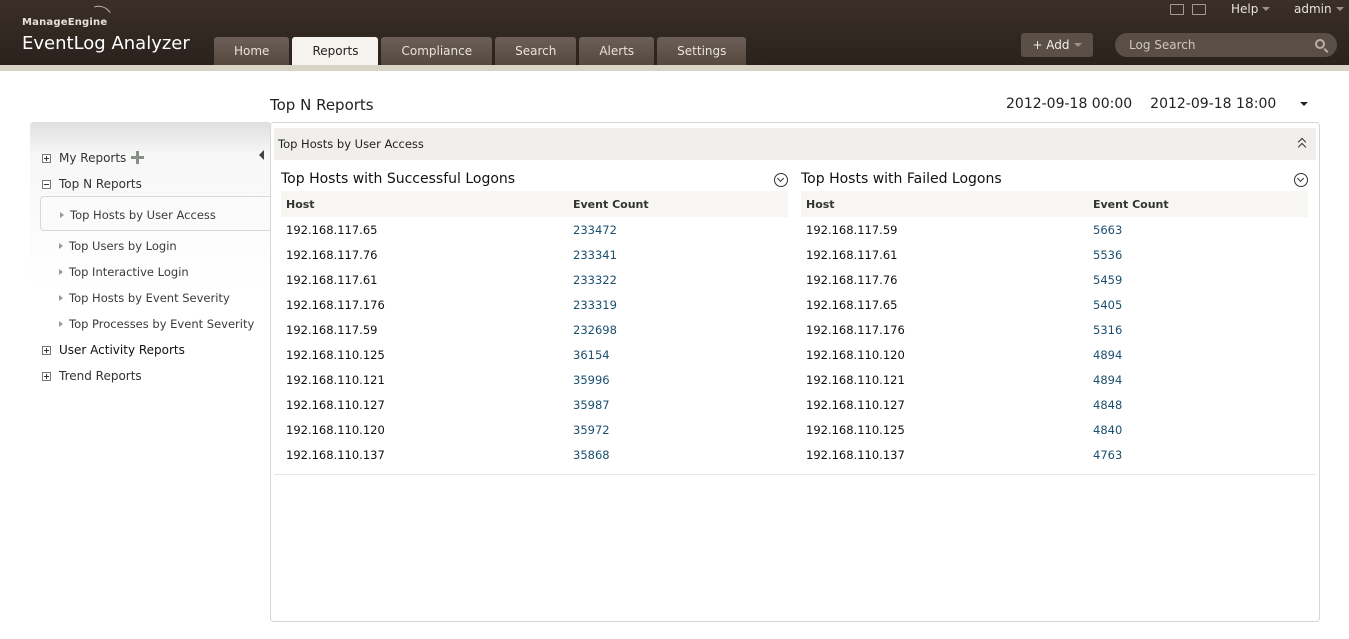  I want to click on sidebar-item-top-n-reports: Top N Reports, so click(92, 184).